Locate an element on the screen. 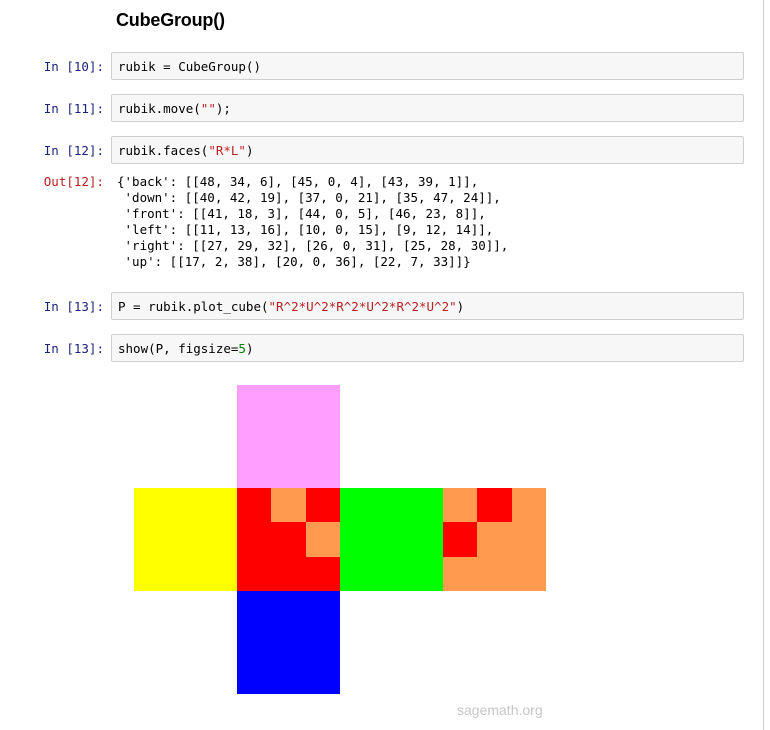  code-token: ); is located at coordinates (223, 108).